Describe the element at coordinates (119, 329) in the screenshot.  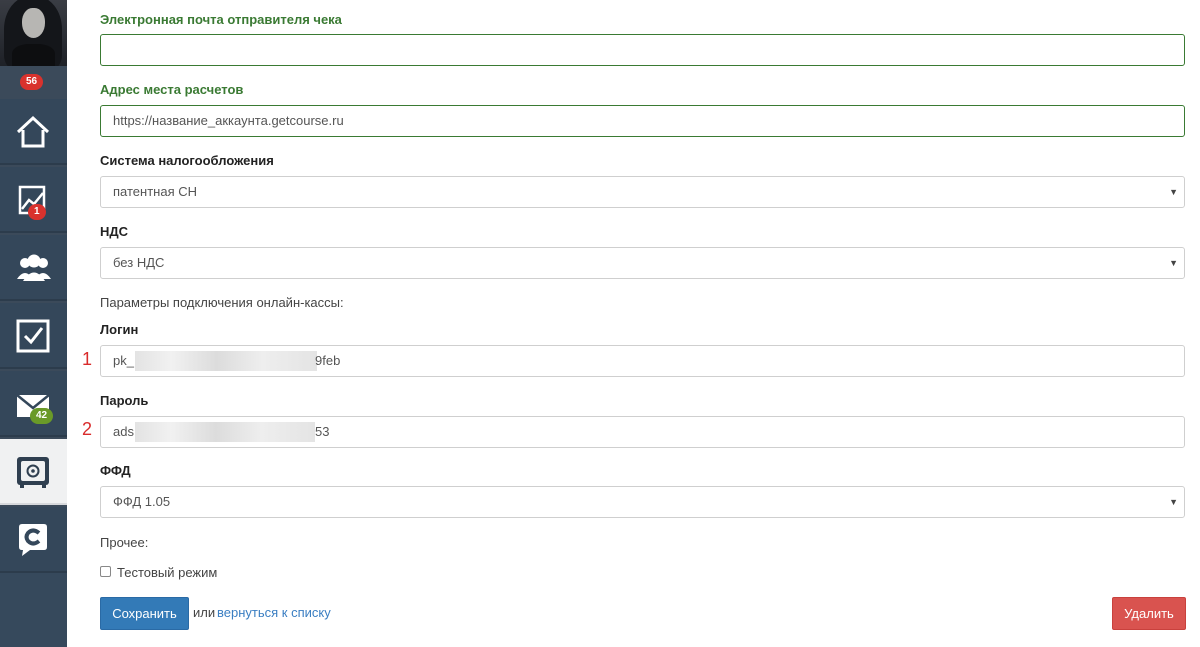
I see `login-label: Логин` at that location.